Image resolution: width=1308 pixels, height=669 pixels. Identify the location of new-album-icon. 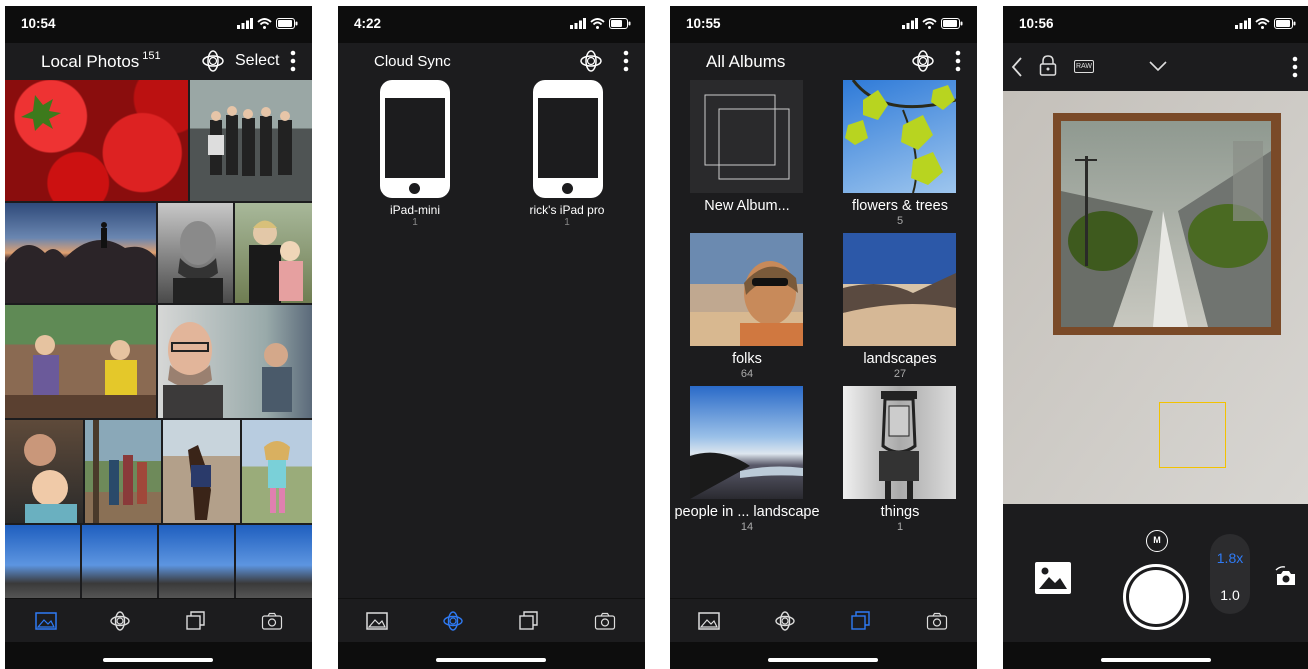
(747, 137).